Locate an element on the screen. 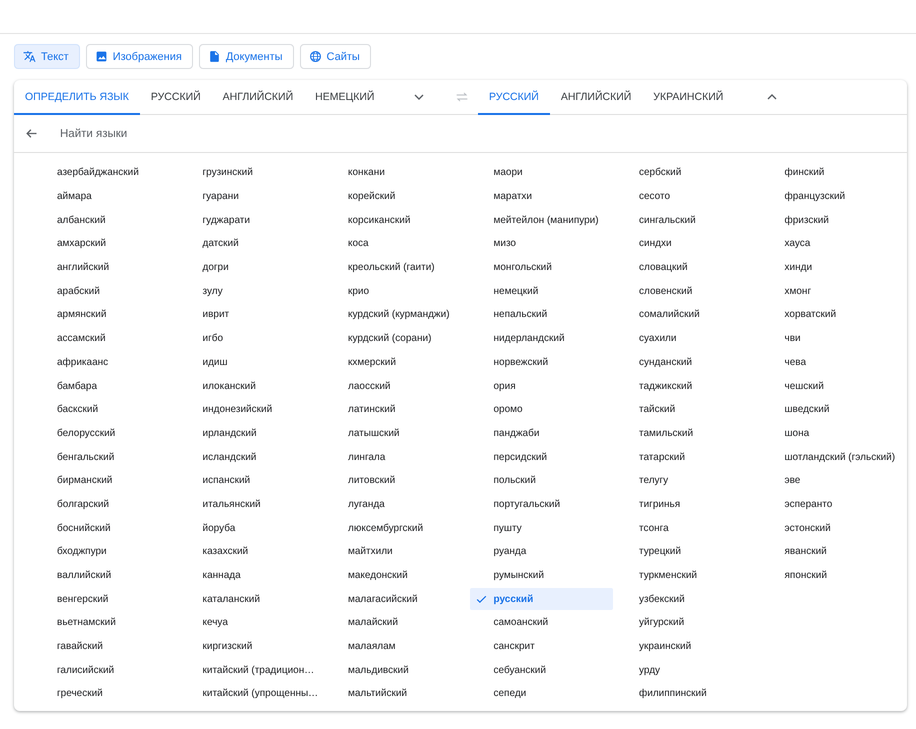  mode-button: Документы is located at coordinates (246, 56).